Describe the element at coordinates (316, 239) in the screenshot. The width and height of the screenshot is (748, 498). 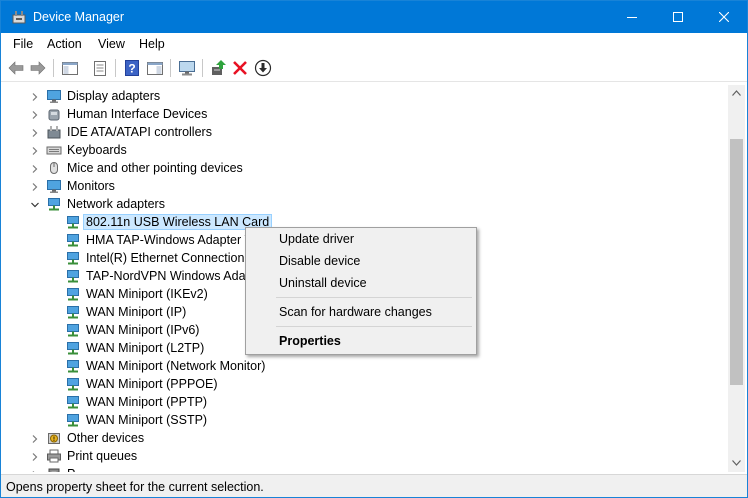
I see `context-menu-update-driver: Update driver` at that location.